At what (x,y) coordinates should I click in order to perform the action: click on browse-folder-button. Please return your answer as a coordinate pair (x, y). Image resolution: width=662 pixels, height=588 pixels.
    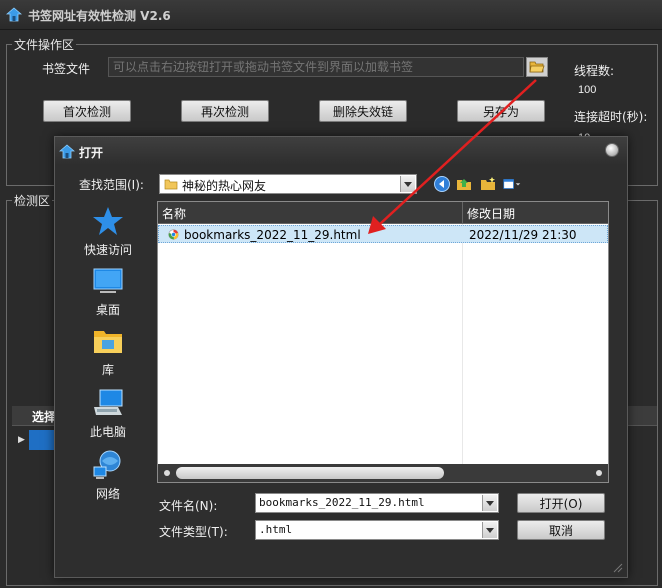
    Looking at the image, I should click on (537, 67).